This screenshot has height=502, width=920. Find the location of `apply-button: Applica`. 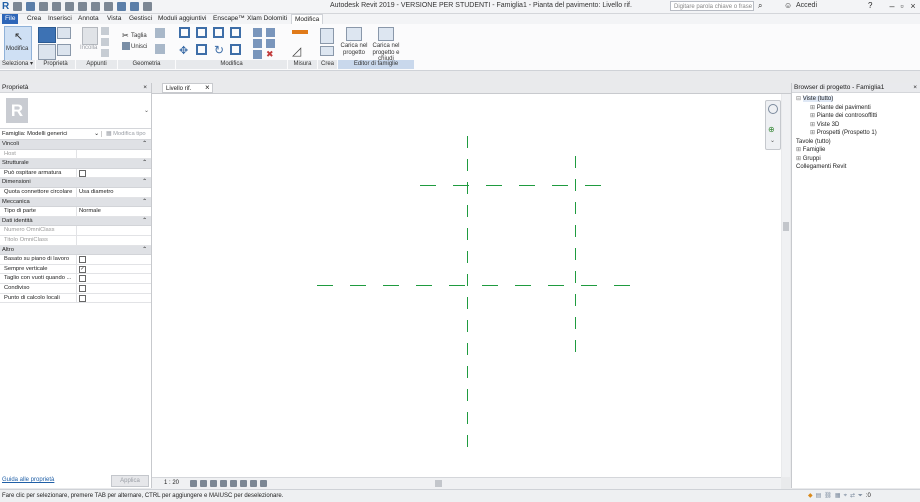

apply-button: Applica is located at coordinates (130, 481).